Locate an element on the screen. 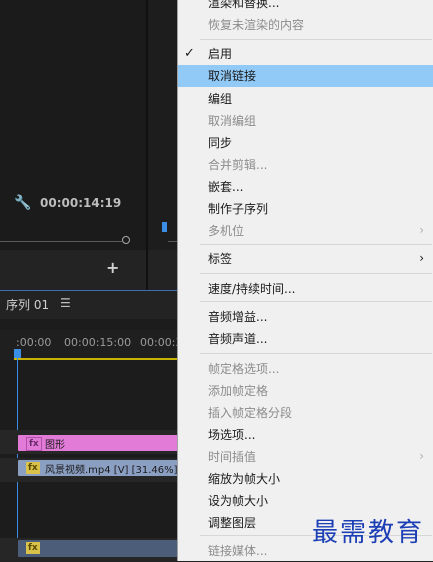 The width and height of the screenshot is (433, 562). menu-item: 取消链接 is located at coordinates (305, 76).